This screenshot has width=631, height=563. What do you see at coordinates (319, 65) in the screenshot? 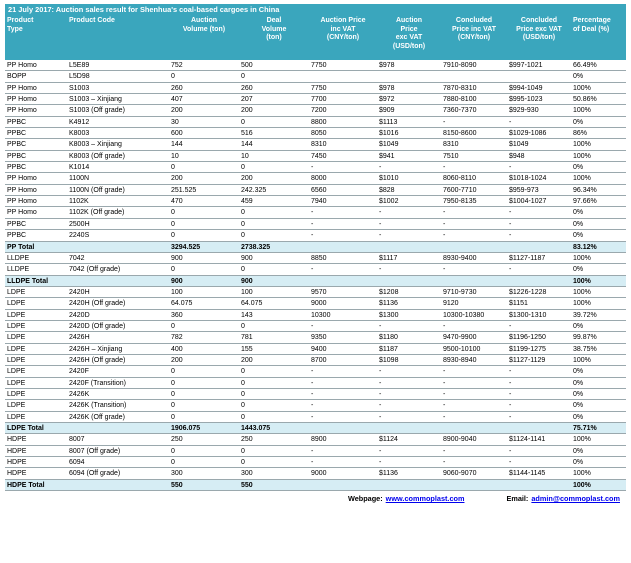
I see `cell-auction-price-cny: 7750` at bounding box center [319, 65].